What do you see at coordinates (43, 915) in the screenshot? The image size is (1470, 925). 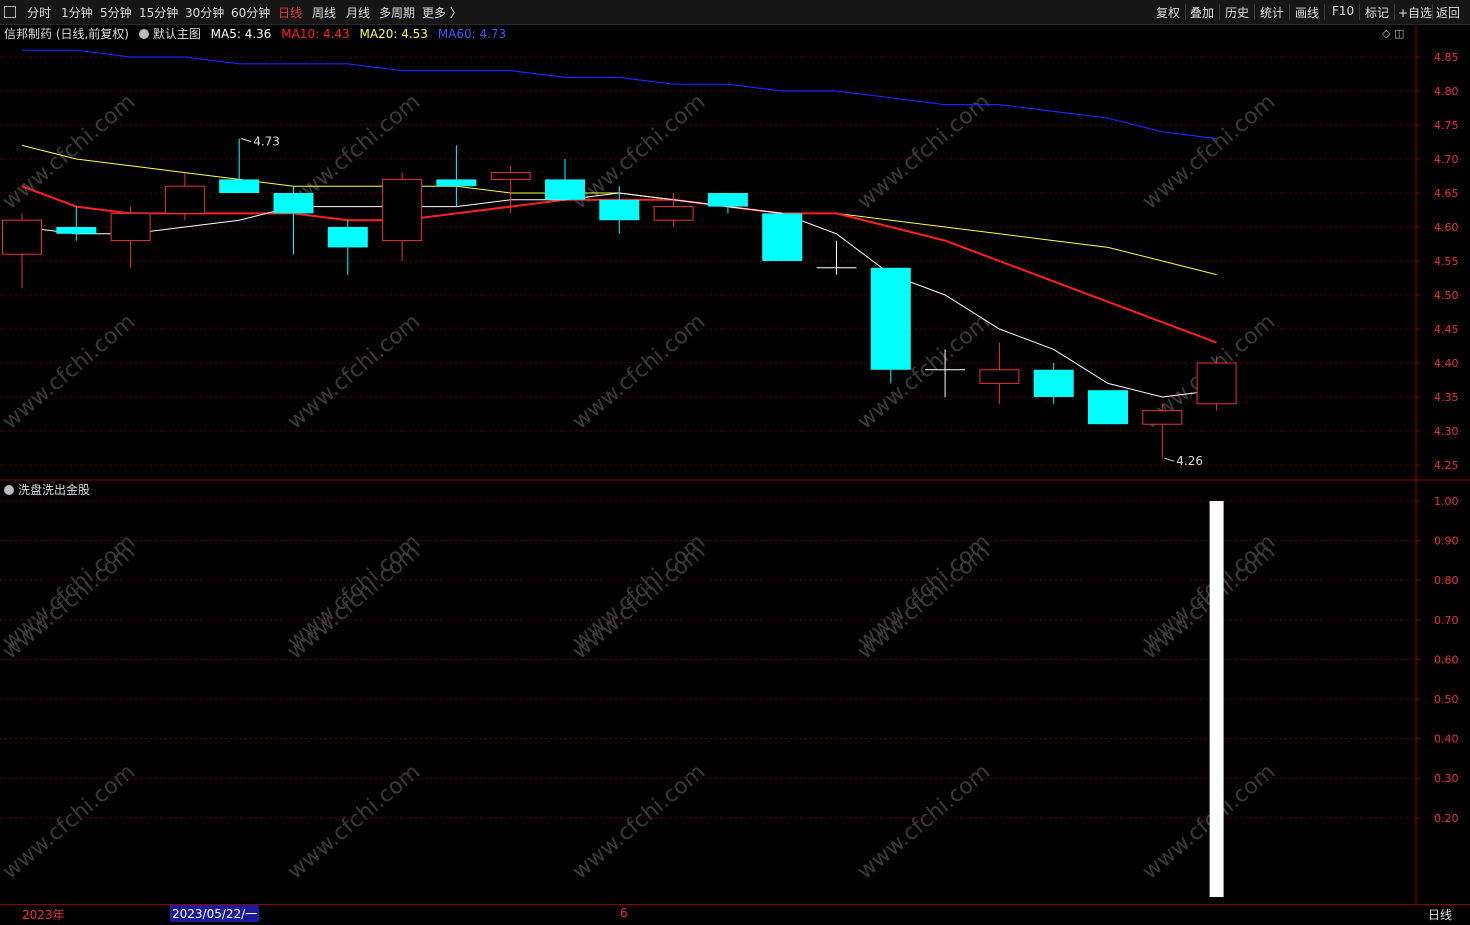 I see `year-label: 2023年` at bounding box center [43, 915].